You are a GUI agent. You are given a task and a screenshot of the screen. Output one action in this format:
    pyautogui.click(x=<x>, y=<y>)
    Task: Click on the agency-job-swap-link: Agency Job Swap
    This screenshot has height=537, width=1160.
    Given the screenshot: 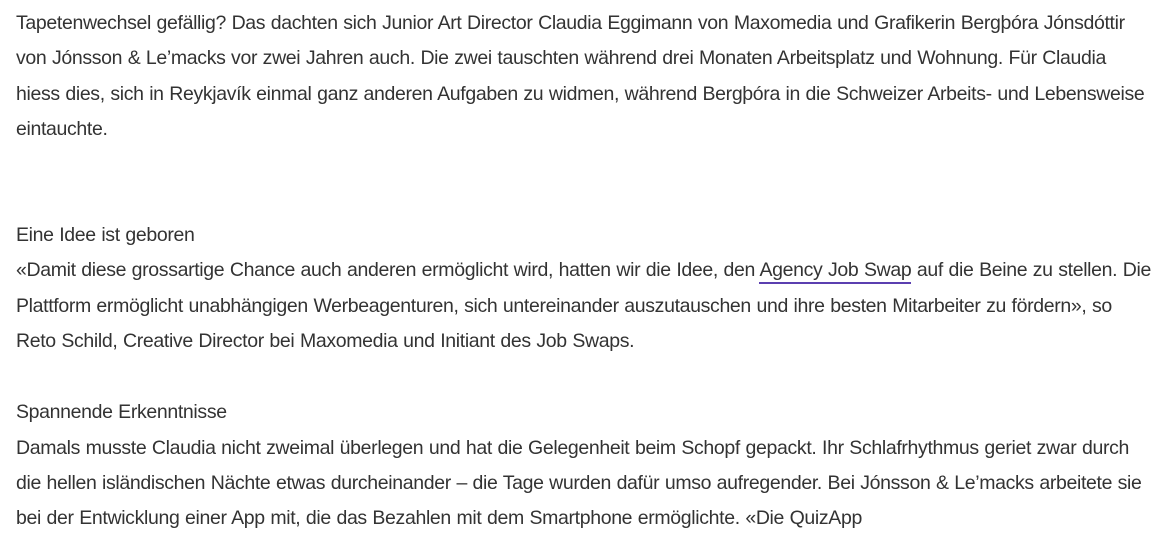 What is the action you would take?
    pyautogui.click(x=835, y=272)
    